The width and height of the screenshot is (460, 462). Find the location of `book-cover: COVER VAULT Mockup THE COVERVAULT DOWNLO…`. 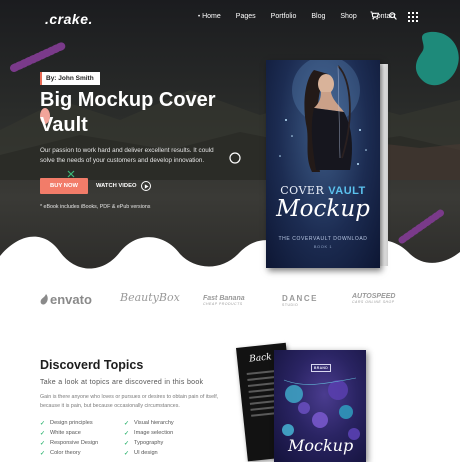

book-cover: COVER VAULT Mockup THE COVERVAULT DOWNLO… is located at coordinates (323, 164).